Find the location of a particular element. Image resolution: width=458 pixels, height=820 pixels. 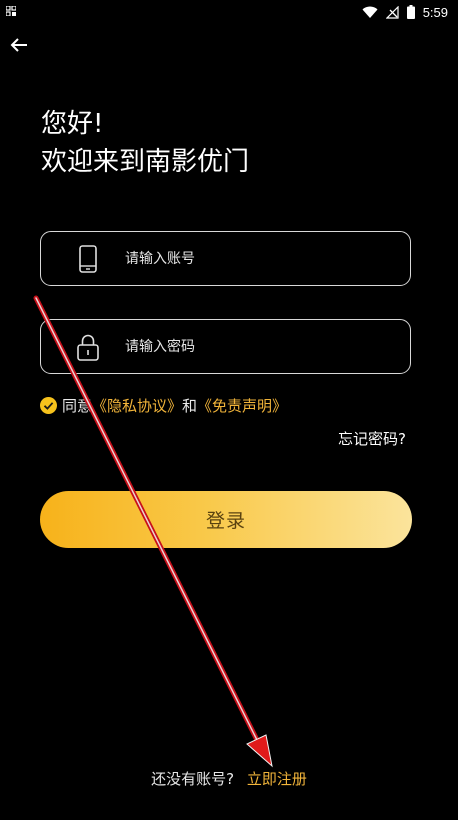

register-row: 还没有账号? 立即注册 is located at coordinates (229, 778).